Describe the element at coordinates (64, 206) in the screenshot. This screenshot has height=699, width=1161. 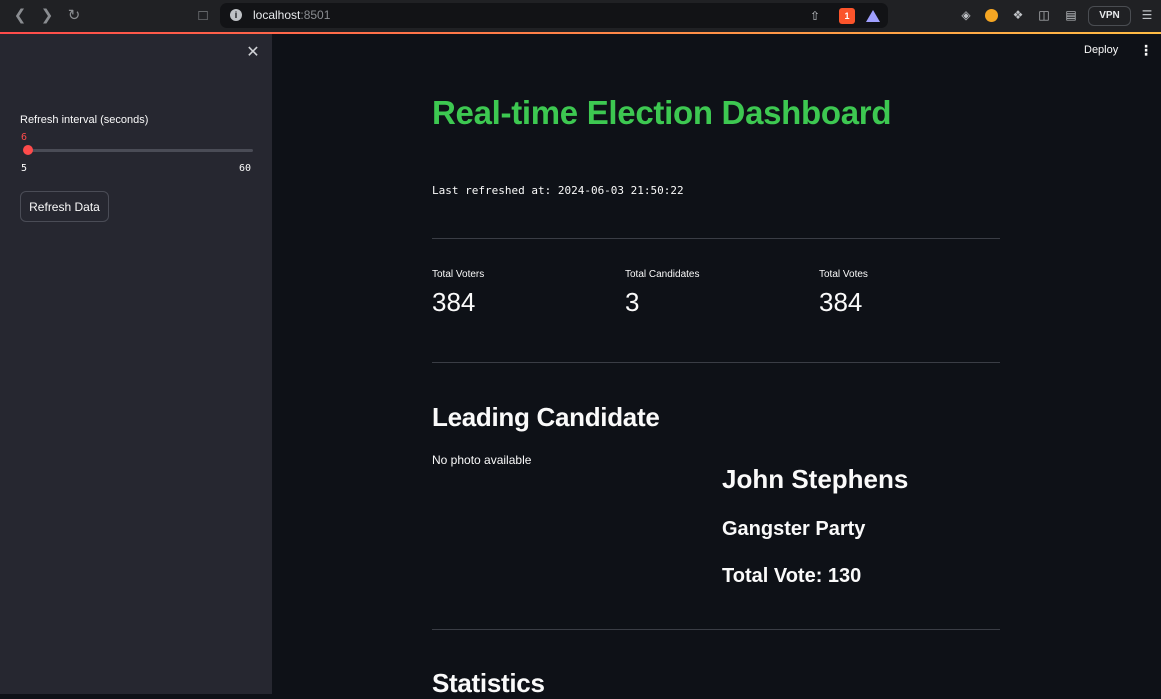
I see `refresh-data-button: Refresh Data` at that location.